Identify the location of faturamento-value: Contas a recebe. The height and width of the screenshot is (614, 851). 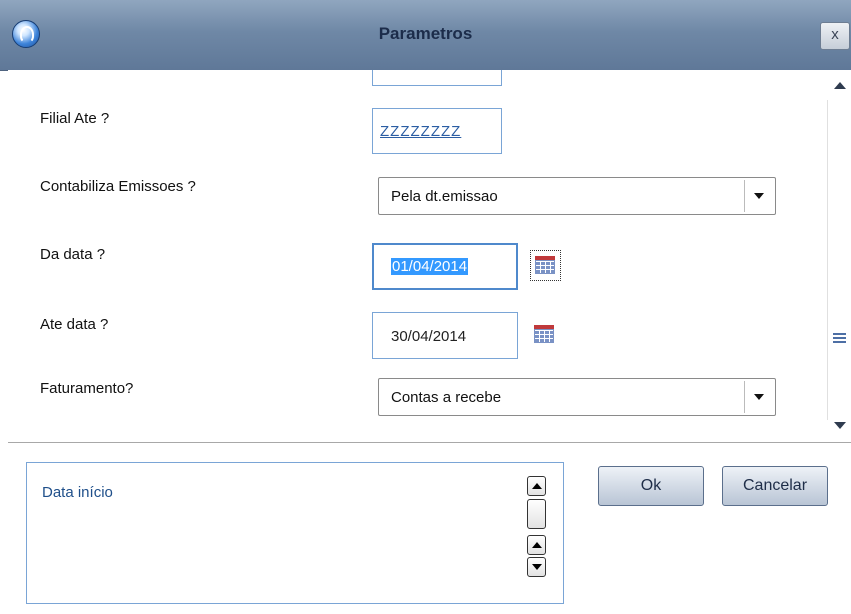
(446, 397).